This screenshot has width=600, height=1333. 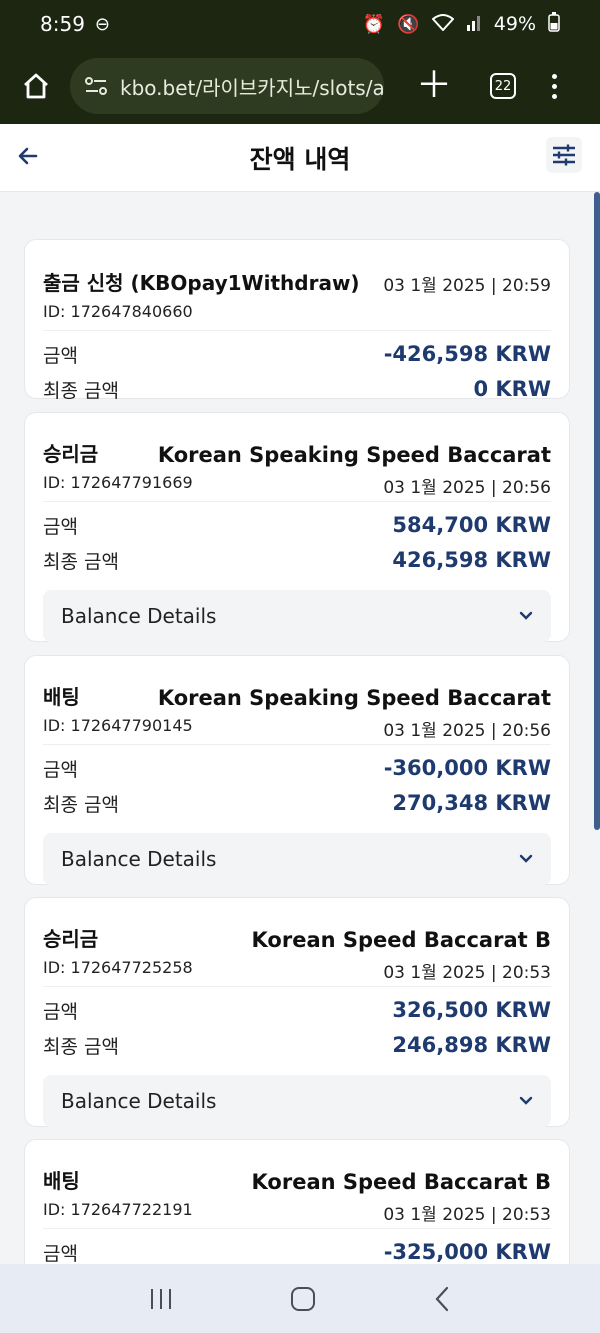 What do you see at coordinates (303, 1299) in the screenshot?
I see `home-nav-icon` at bounding box center [303, 1299].